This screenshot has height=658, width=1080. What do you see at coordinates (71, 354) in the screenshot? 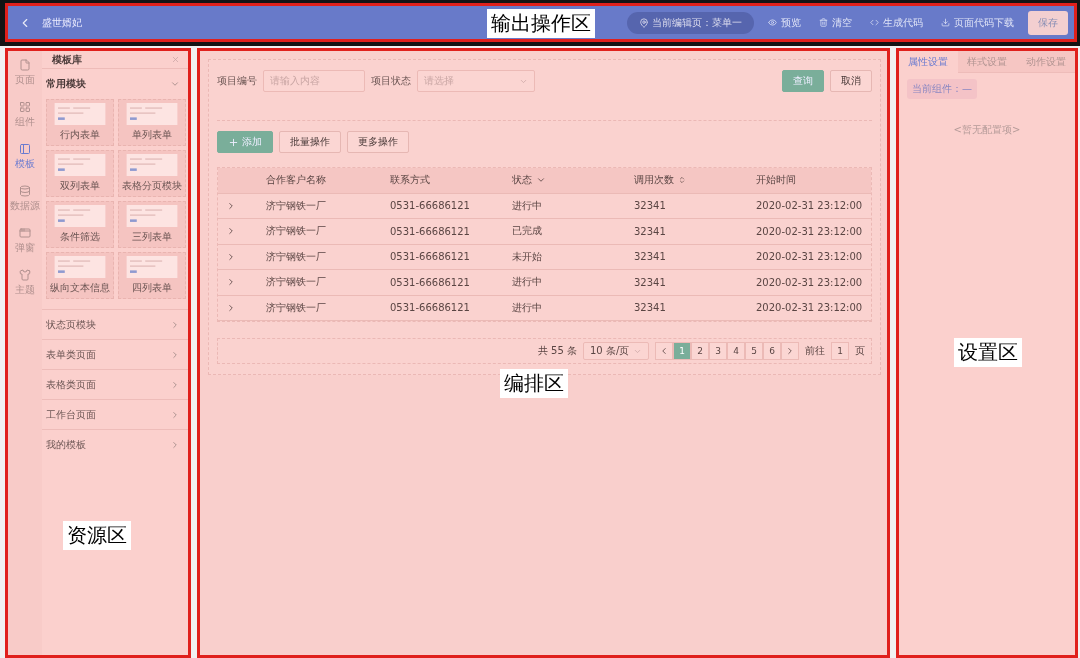
I see `template-group: 表单类页面` at bounding box center [71, 354].